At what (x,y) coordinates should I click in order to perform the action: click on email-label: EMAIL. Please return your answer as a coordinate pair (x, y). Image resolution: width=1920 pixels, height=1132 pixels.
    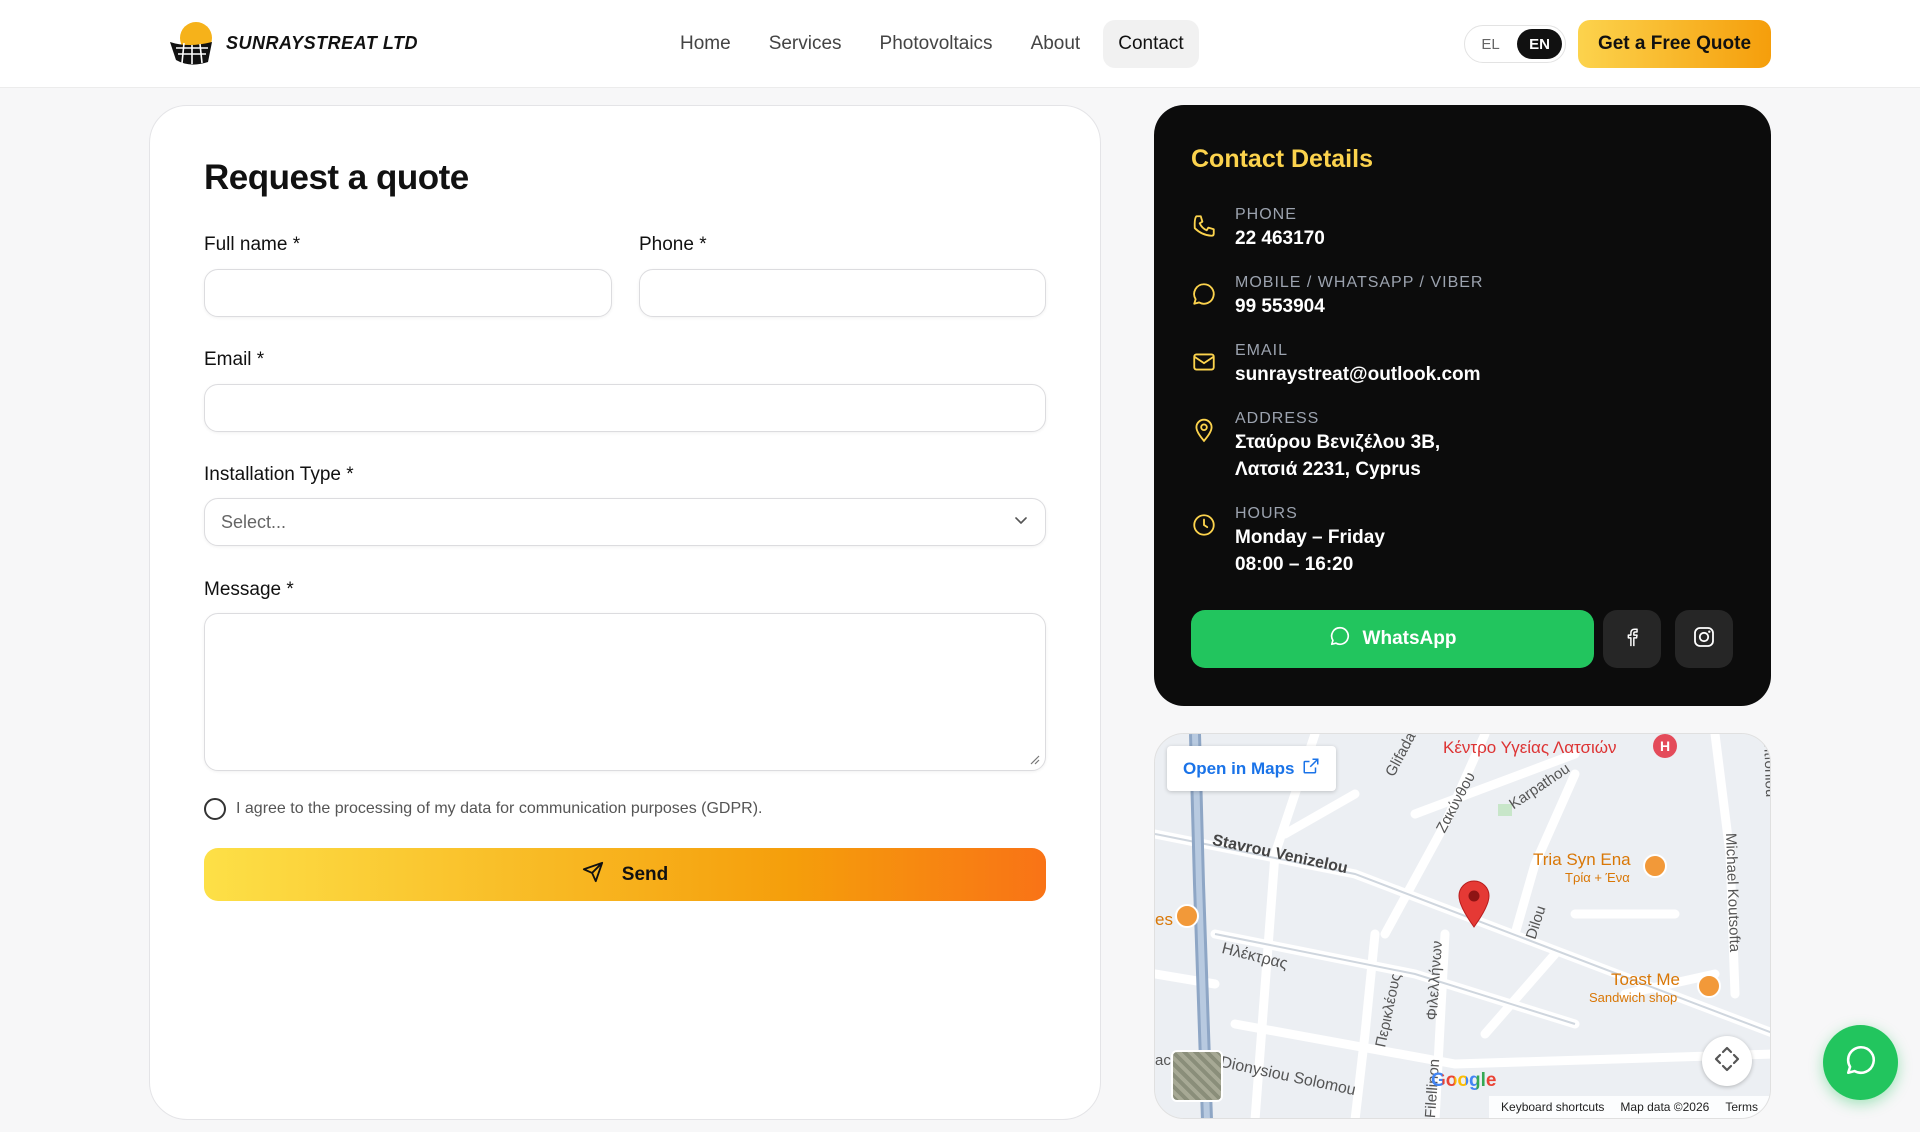
    Looking at the image, I should click on (1262, 350).